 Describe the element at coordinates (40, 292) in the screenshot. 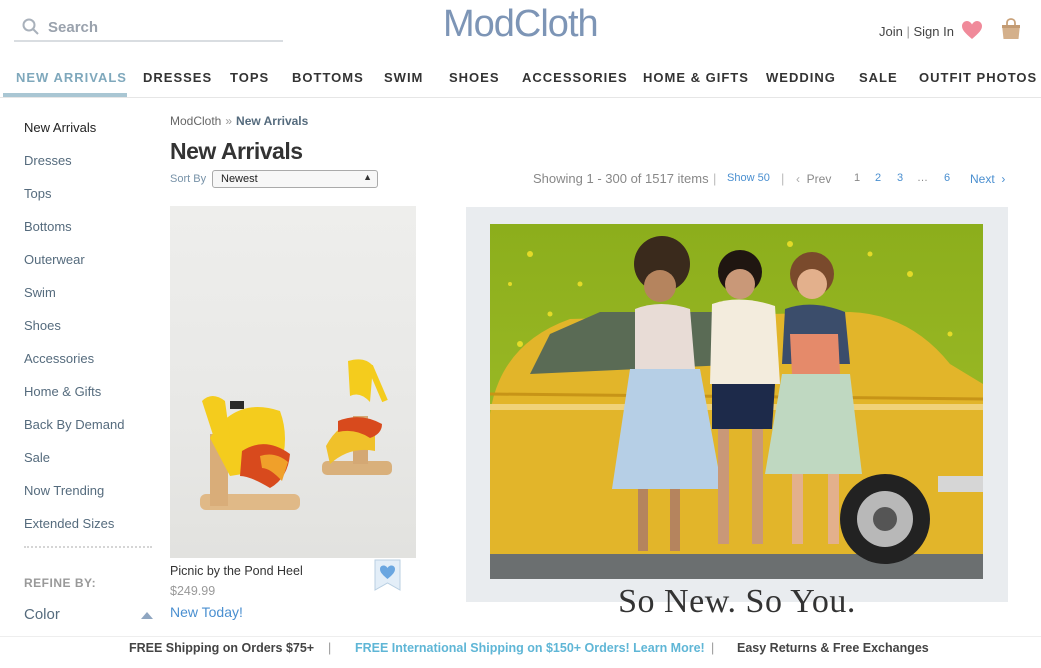

I see `sidebar-item-swim: Swim` at that location.